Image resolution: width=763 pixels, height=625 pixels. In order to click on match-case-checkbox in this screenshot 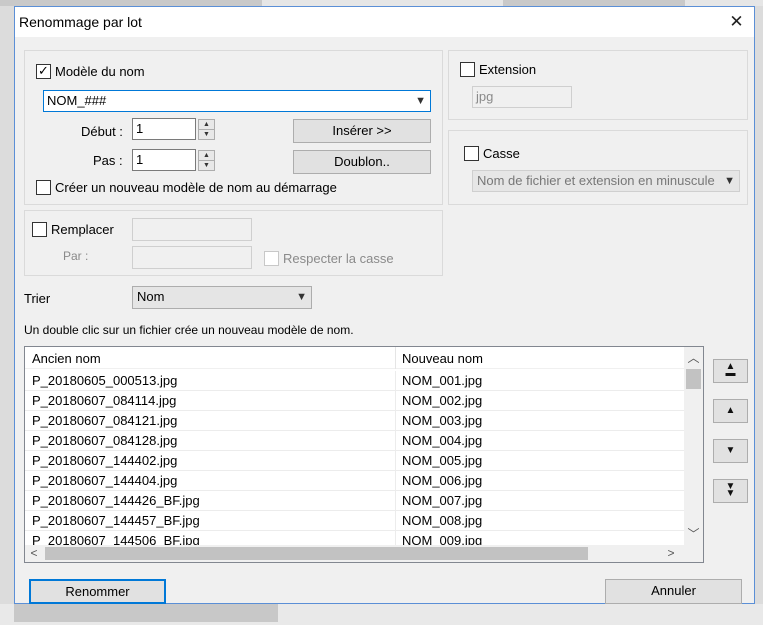, I will do `click(271, 258)`.